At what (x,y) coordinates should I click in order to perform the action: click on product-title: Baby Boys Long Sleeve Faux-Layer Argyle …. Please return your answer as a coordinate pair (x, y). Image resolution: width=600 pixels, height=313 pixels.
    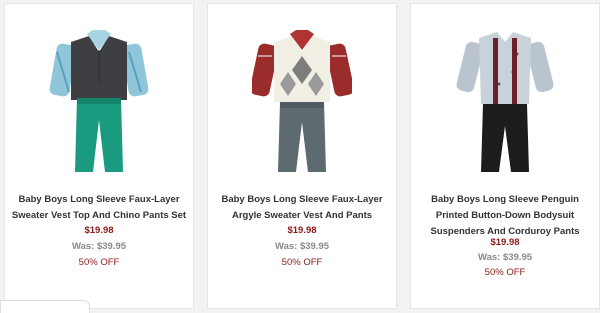
    Looking at the image, I should click on (302, 208).